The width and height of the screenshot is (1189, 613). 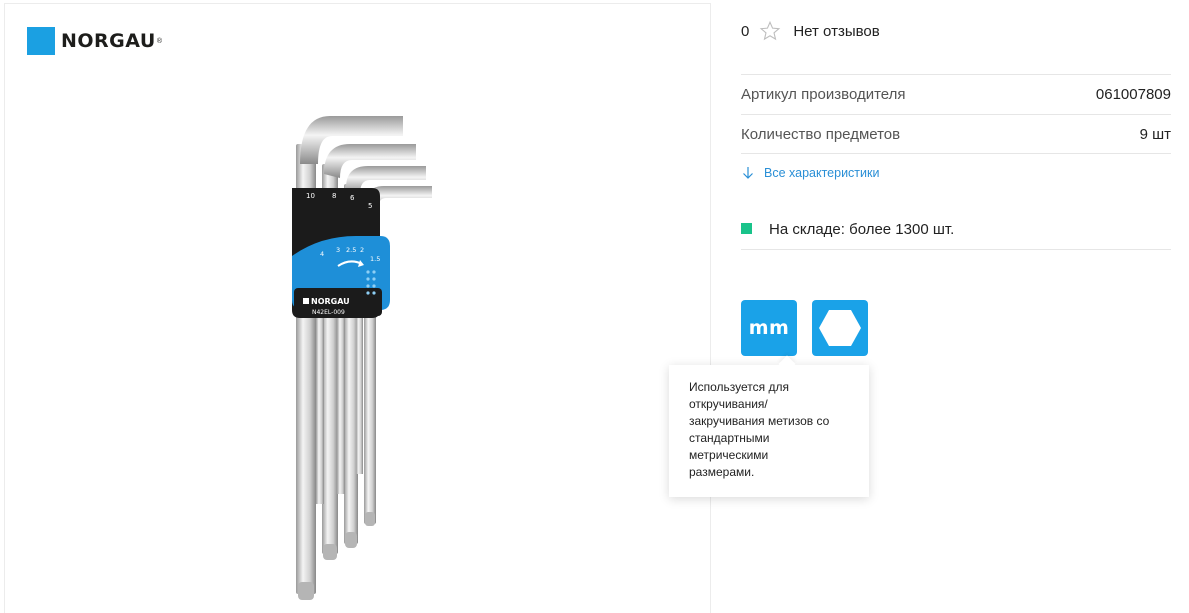 What do you see at coordinates (362, 250) in the screenshot?
I see `holder-size-label: 2` at bounding box center [362, 250].